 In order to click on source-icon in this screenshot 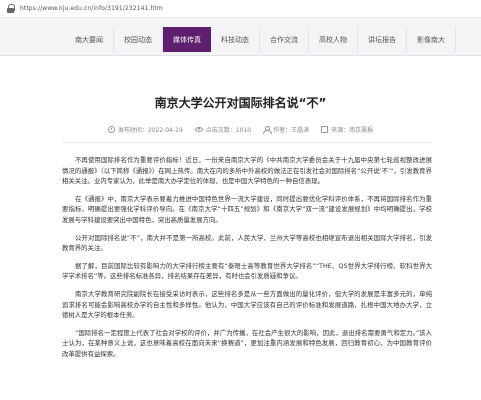, I will do `click(325, 129)`.